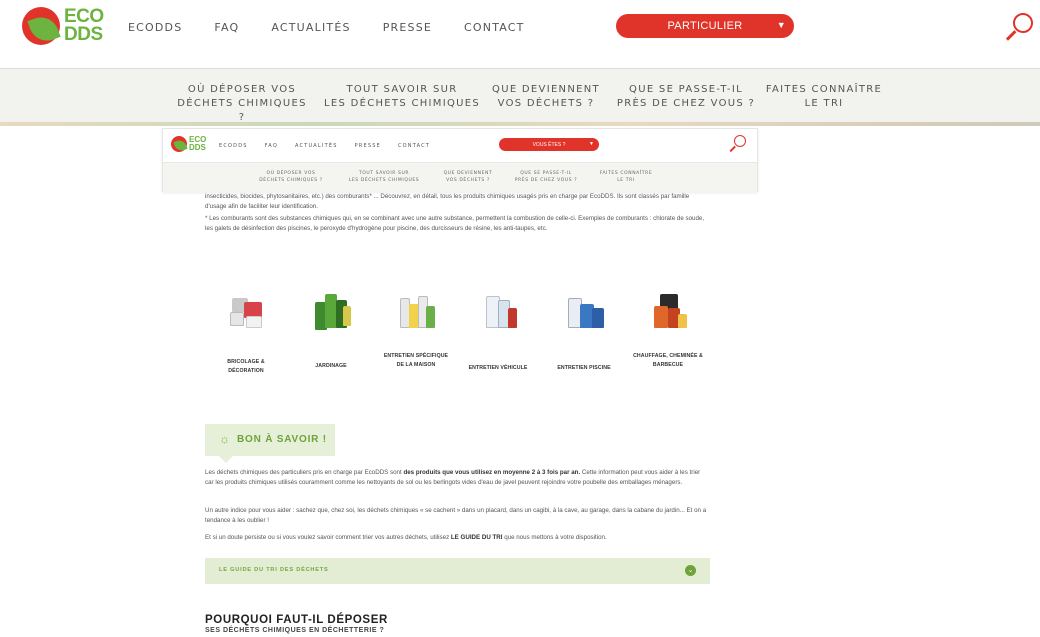 Image resolution: width=1040 pixels, height=637 pixels. Describe the element at coordinates (549, 144) in the screenshot. I see `profile-dropdown-small: VOUS ÊTES ? ▼` at that location.